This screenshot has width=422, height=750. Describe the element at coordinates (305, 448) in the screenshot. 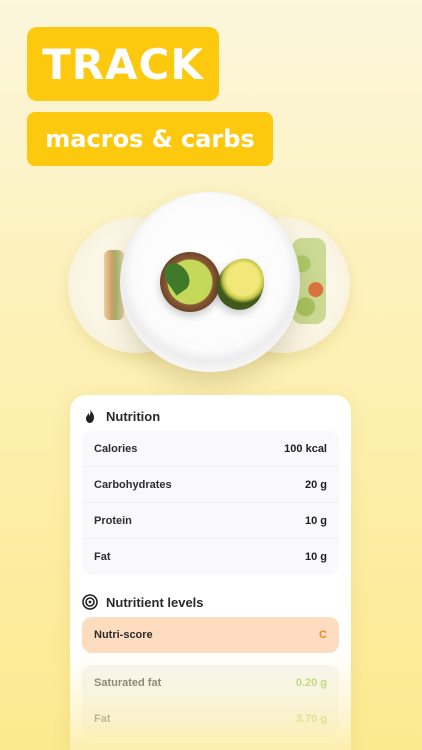

I see `row-value: 100 kcal` at that location.